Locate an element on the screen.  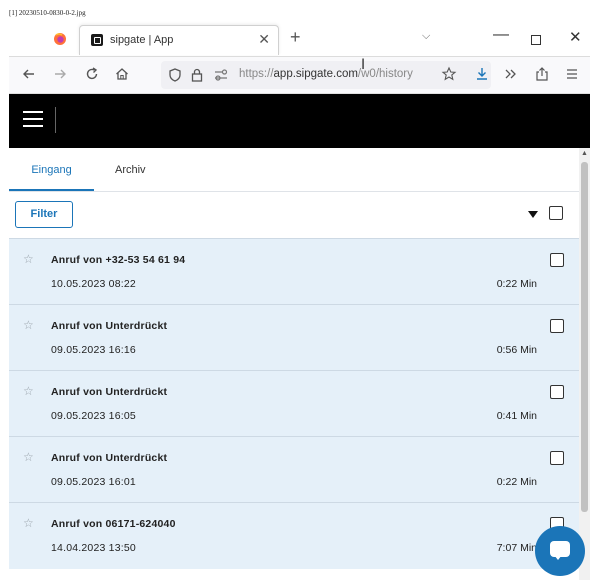
call-date: 09.05.2023 16:16 is located at coordinates (93, 350).